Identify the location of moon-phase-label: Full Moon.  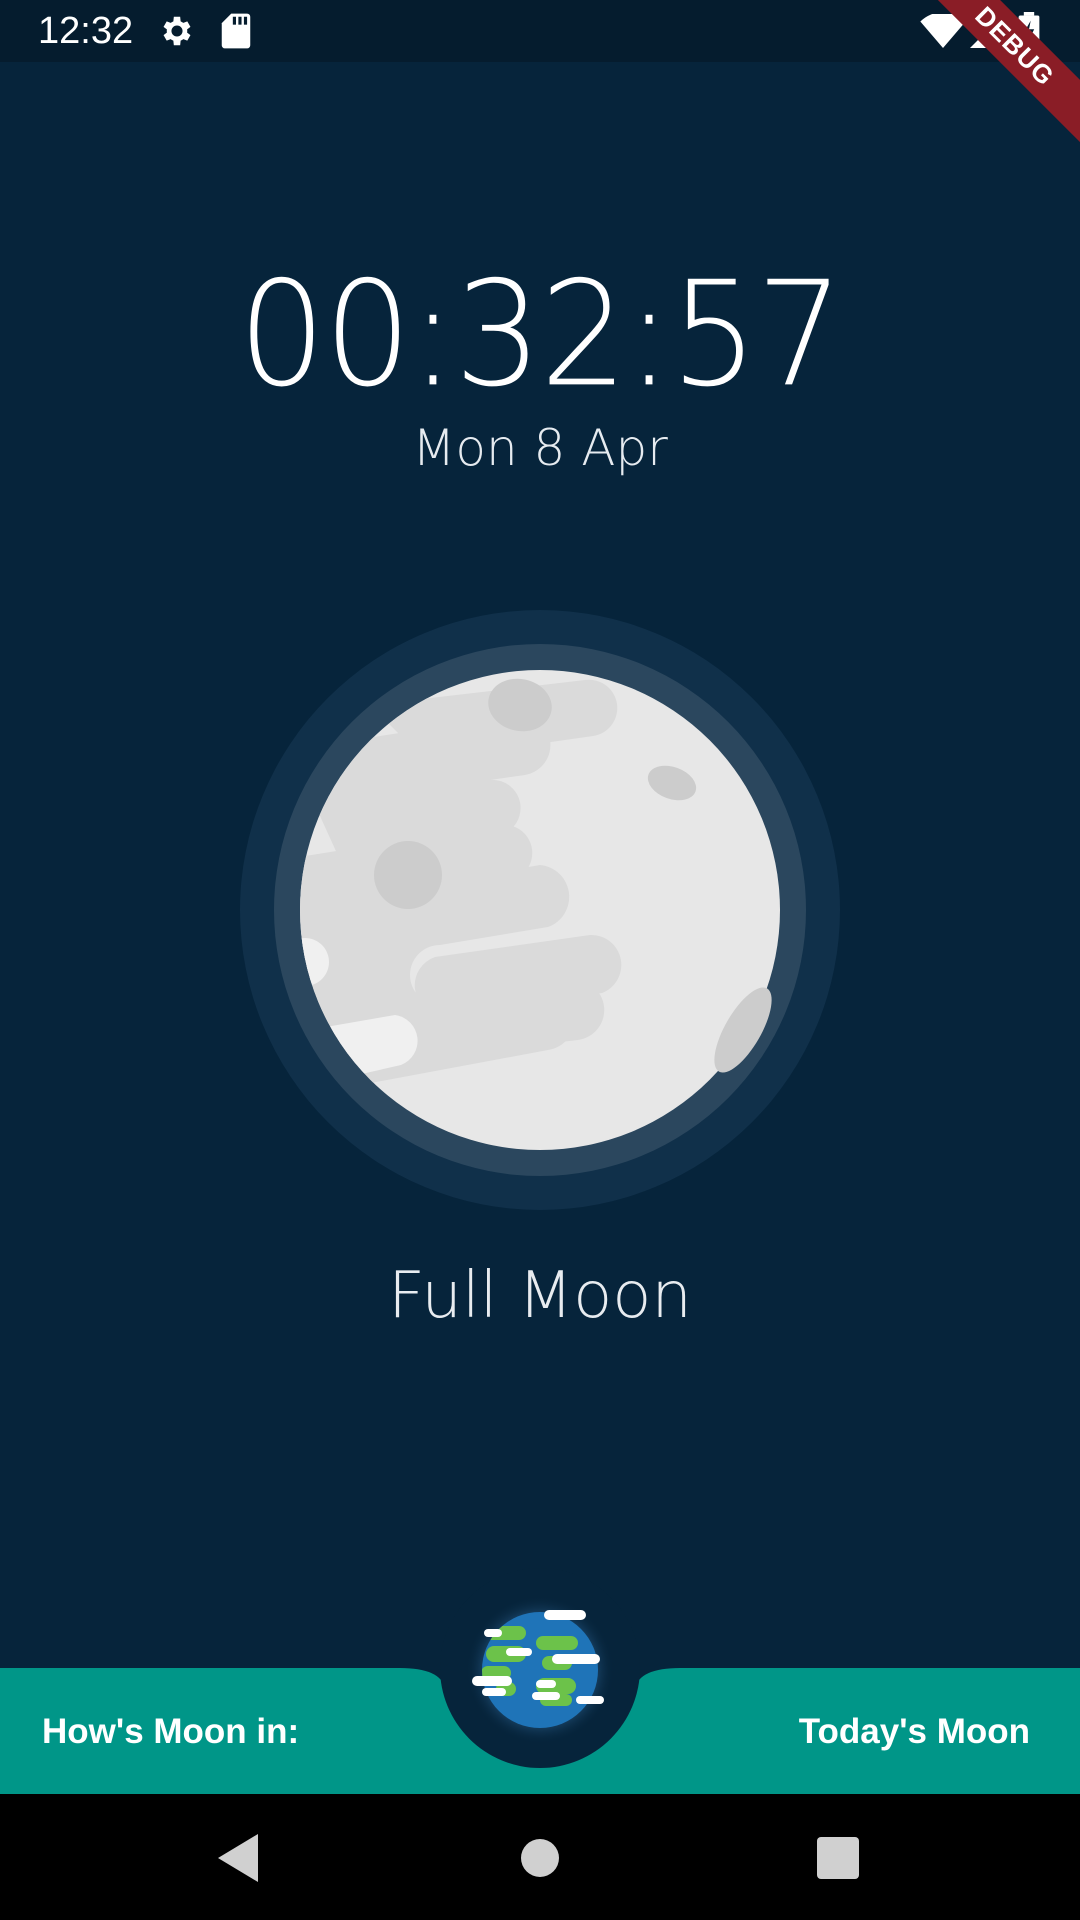
(540, 1296).